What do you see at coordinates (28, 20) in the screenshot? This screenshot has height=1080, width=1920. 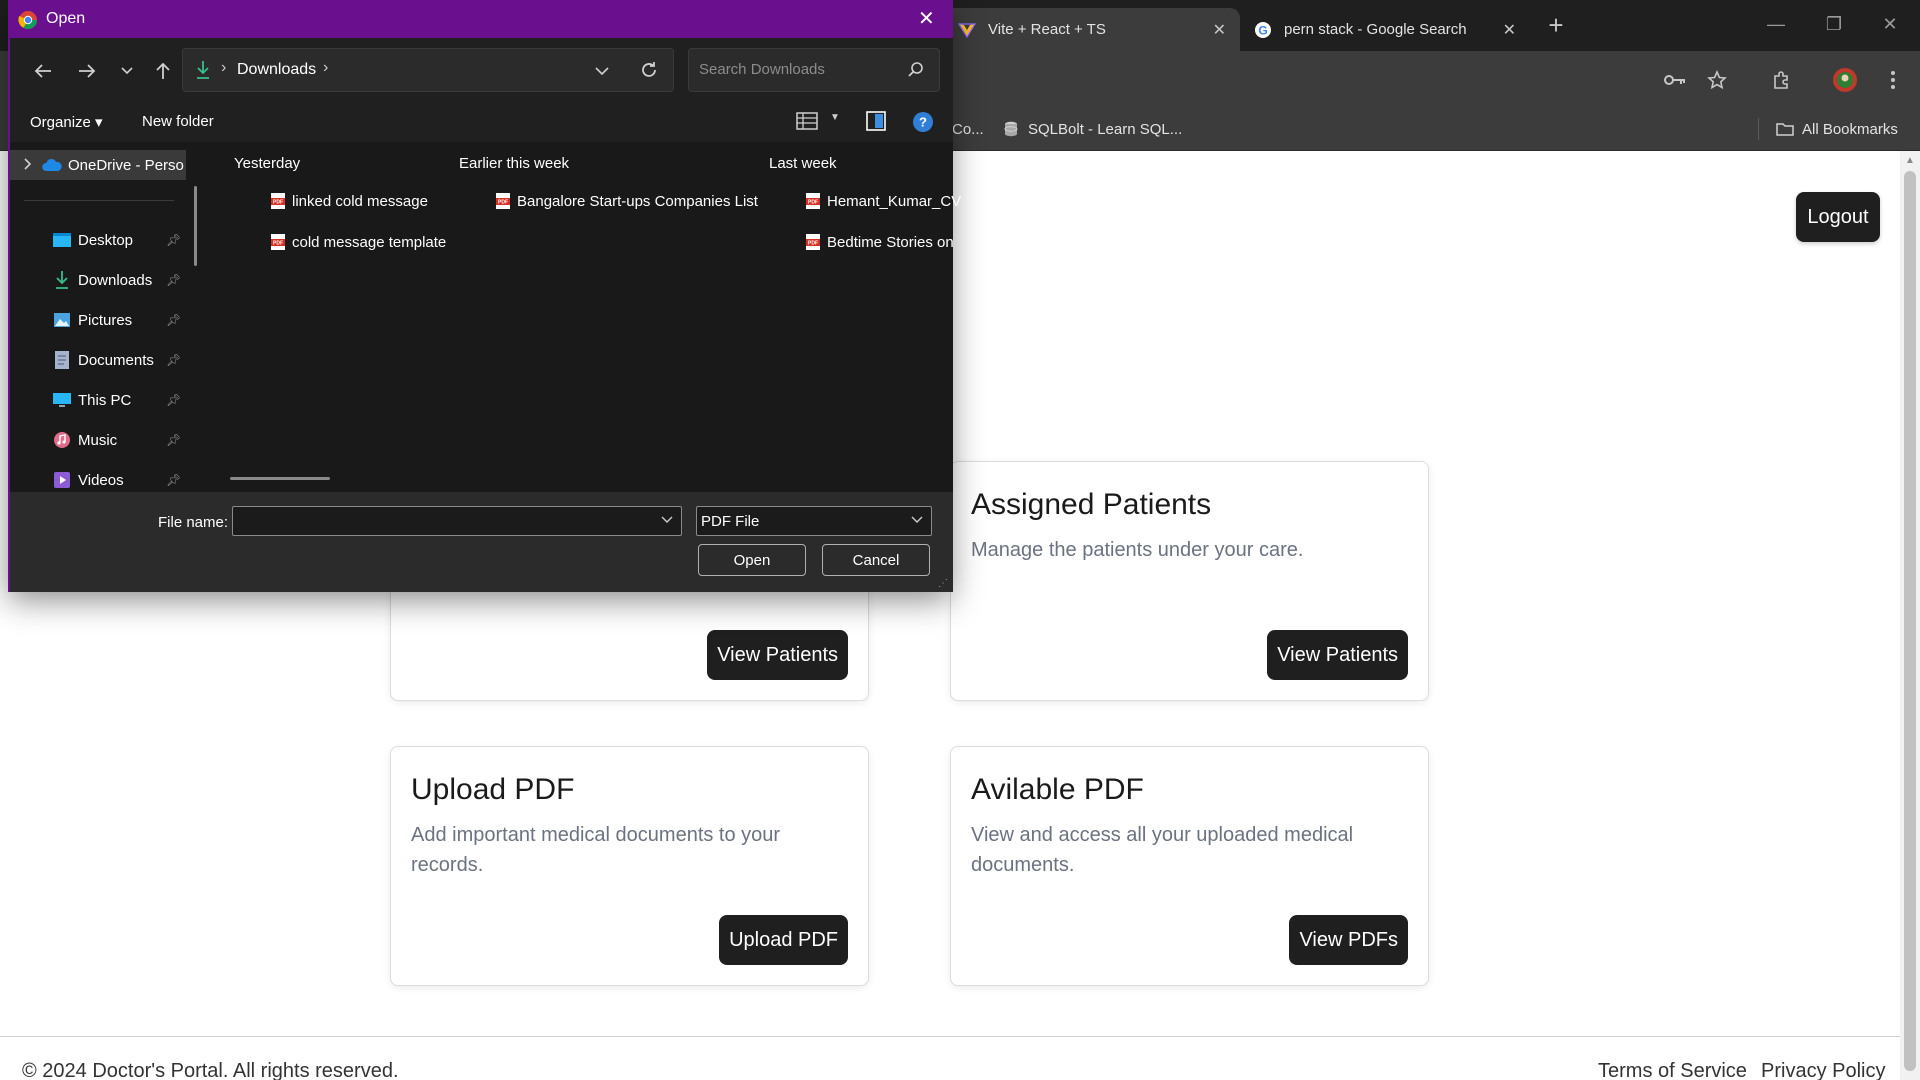 I see `chrome-icon` at bounding box center [28, 20].